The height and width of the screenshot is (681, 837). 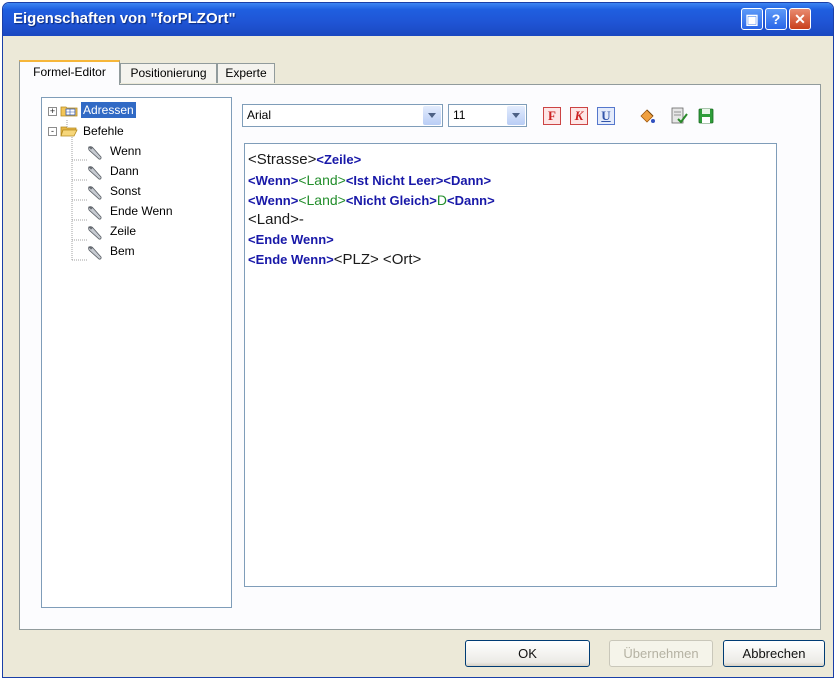 What do you see at coordinates (459, 115) in the screenshot?
I see `font-size-value: 11` at bounding box center [459, 115].